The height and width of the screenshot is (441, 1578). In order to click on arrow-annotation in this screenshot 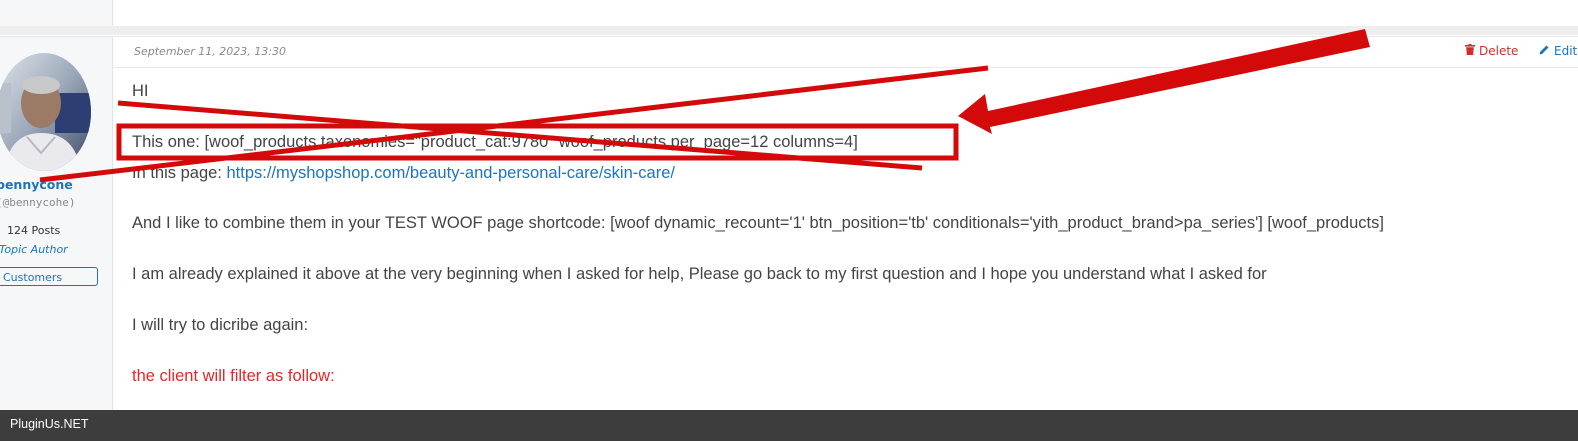, I will do `click(1164, 81)`.